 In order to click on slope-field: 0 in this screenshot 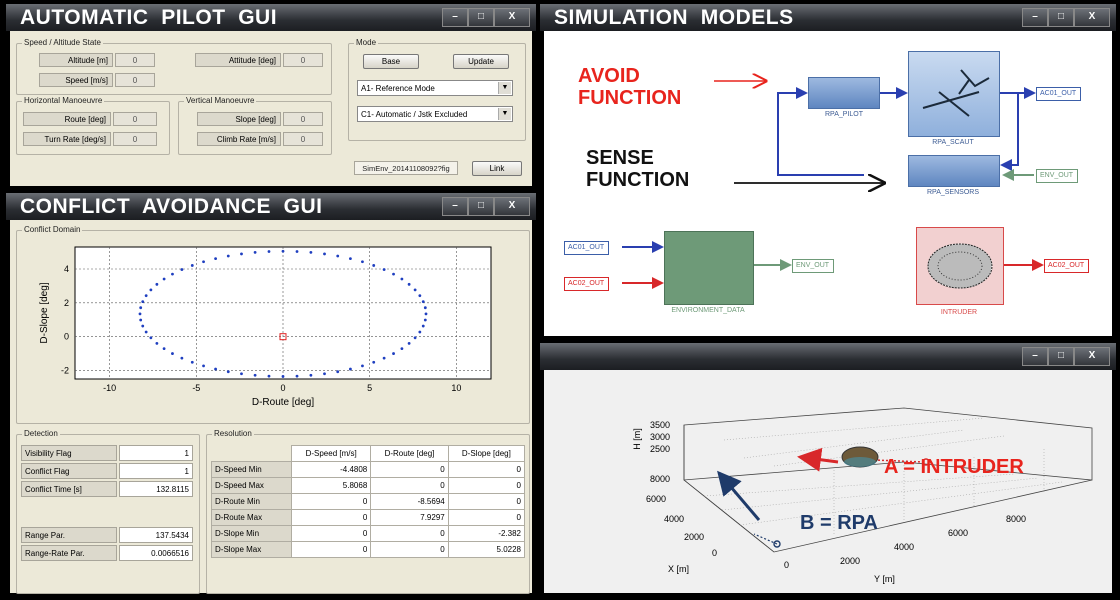, I will do `click(303, 119)`.